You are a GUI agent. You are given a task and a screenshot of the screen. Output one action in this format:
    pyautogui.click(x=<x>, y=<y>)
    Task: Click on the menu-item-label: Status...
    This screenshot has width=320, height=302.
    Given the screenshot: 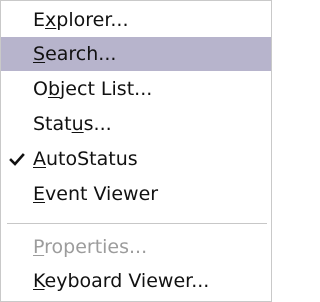 What is the action you would take?
    pyautogui.click(x=72, y=124)
    